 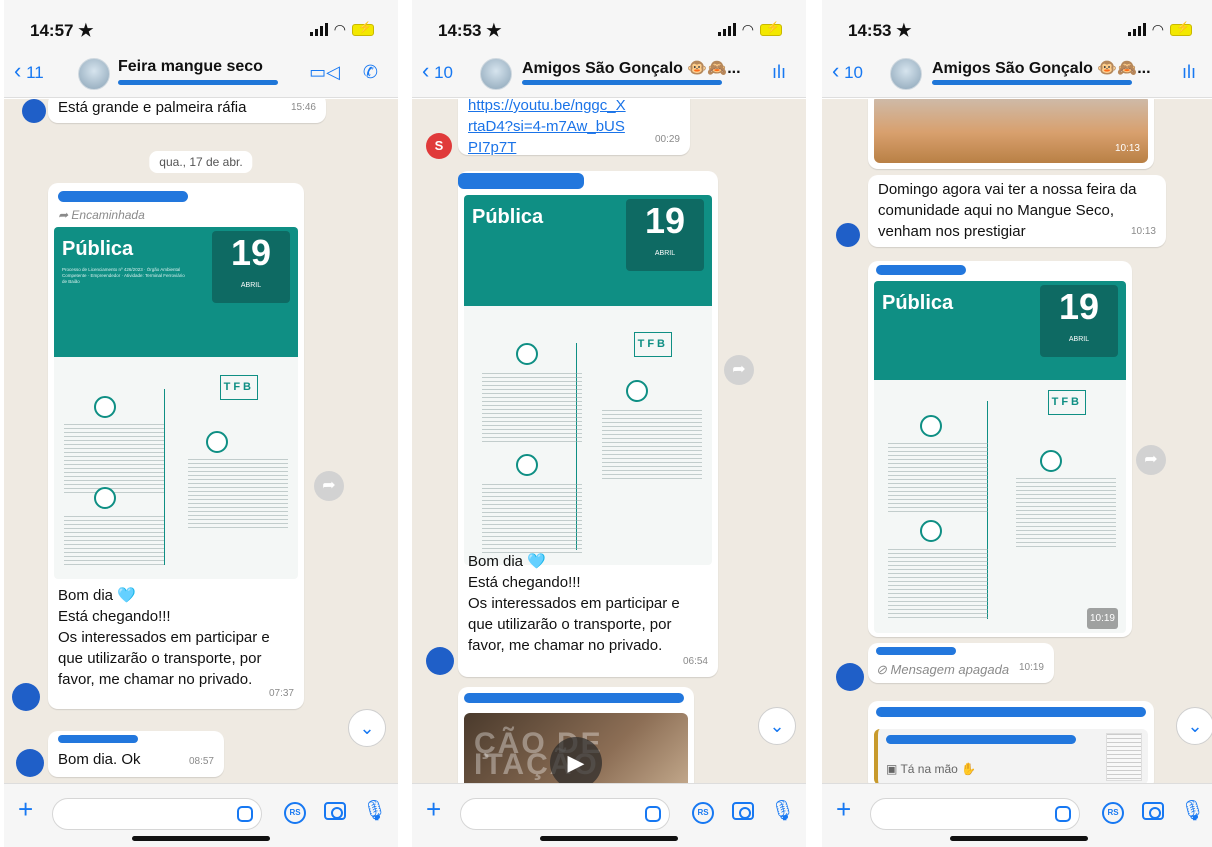 I want to click on chevron-down-icon: ⌄, so click(x=1195, y=726).